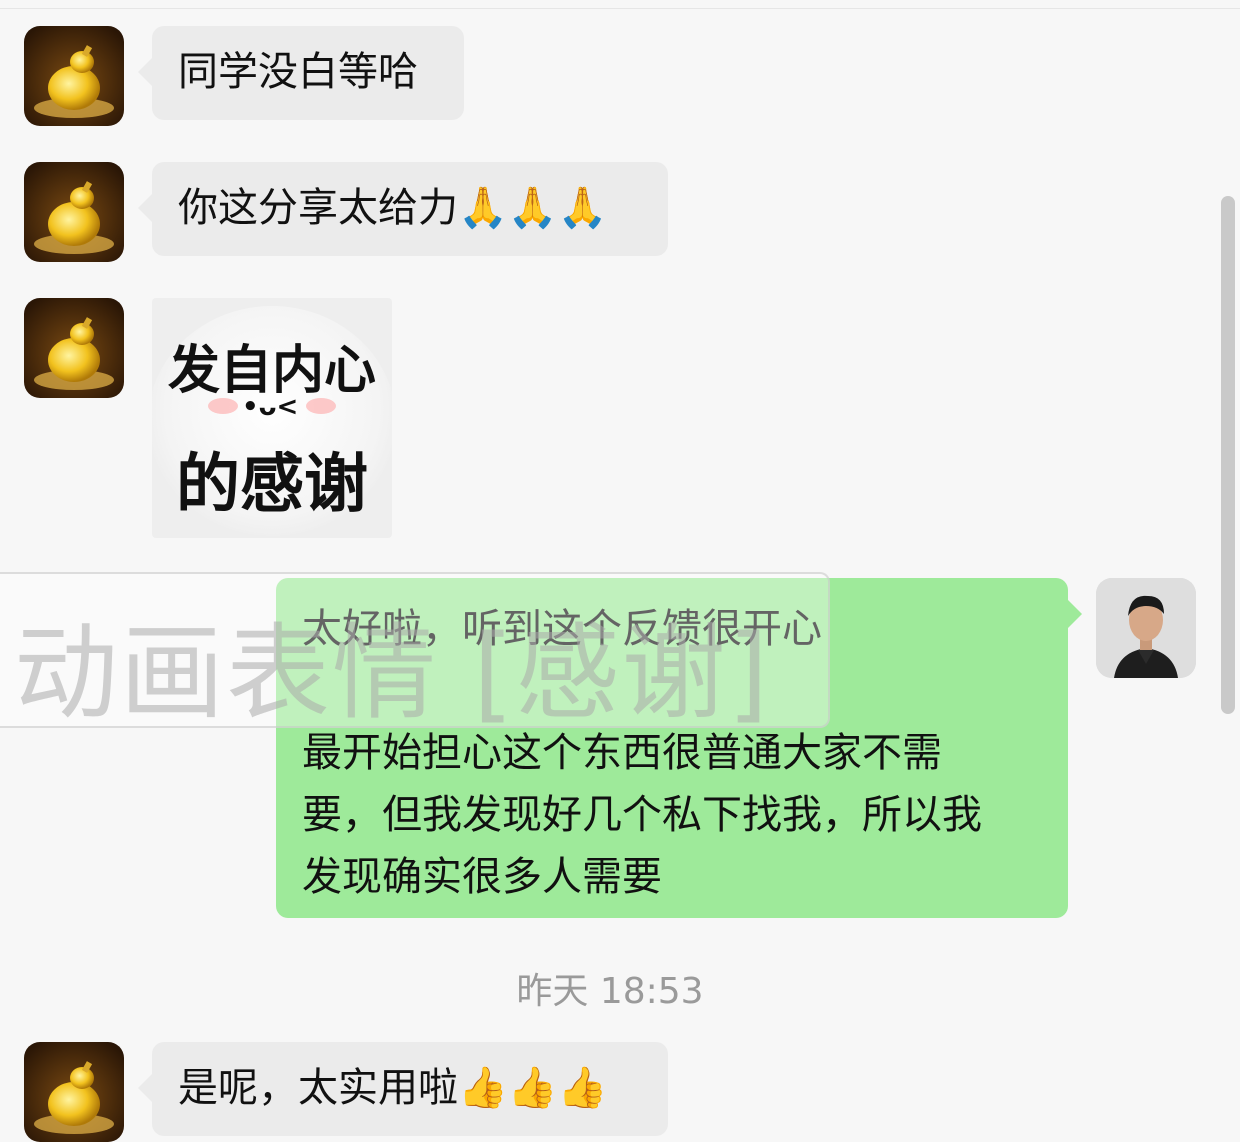 This screenshot has width=1240, height=1142. I want to click on sticker-blush-left, so click(223, 406).